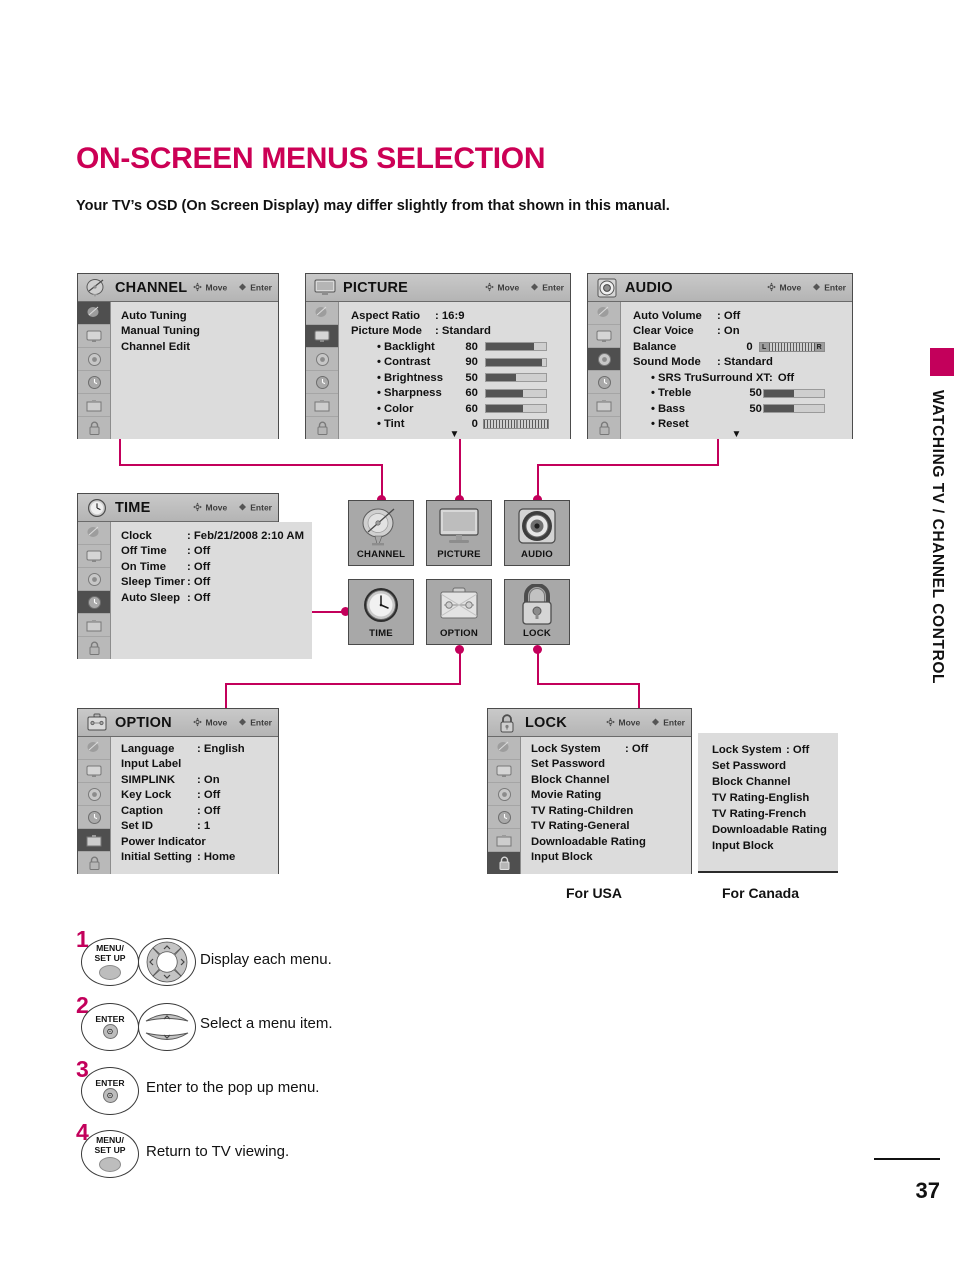 The width and height of the screenshot is (954, 1272). What do you see at coordinates (515, 409) in the screenshot?
I see `slider-color` at bounding box center [515, 409].